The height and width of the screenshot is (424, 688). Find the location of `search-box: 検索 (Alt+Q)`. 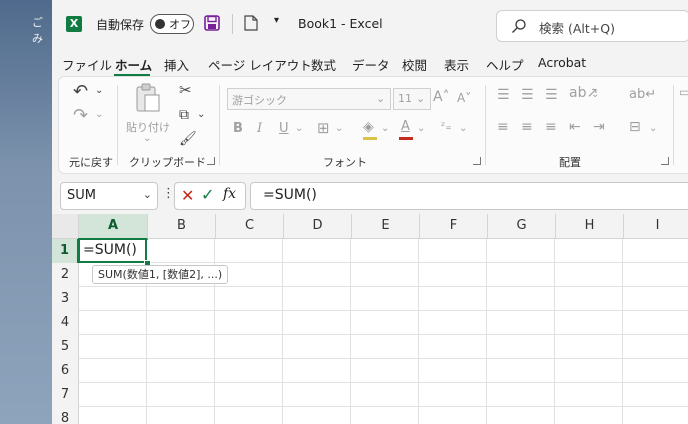

search-box: 検索 (Alt+Q) is located at coordinates (592, 26).